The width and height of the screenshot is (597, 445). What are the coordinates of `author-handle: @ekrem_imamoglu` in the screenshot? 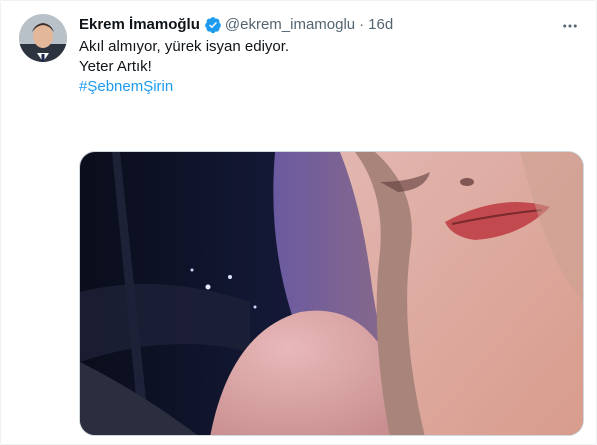 It's located at (290, 25).